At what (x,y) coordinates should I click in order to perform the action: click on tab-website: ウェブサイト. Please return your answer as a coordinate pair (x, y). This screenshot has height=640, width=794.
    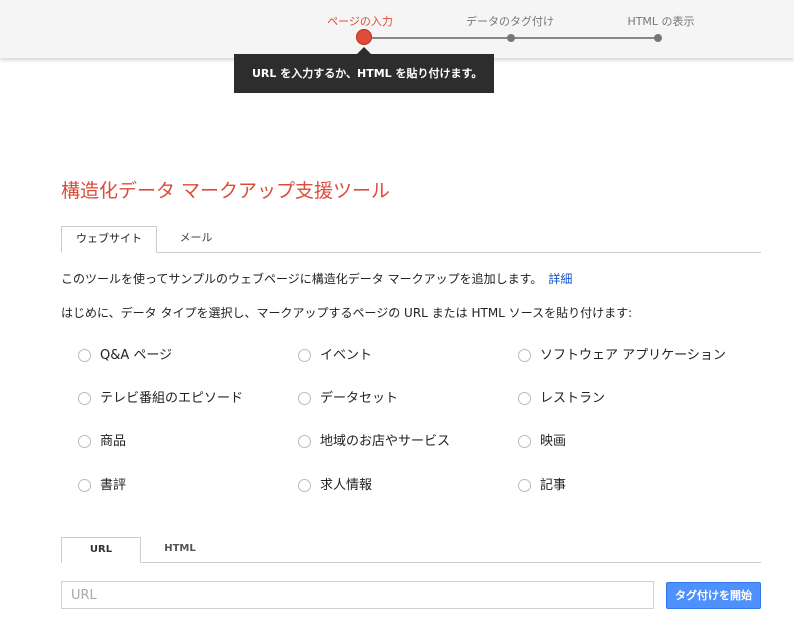
    Looking at the image, I should click on (109, 239).